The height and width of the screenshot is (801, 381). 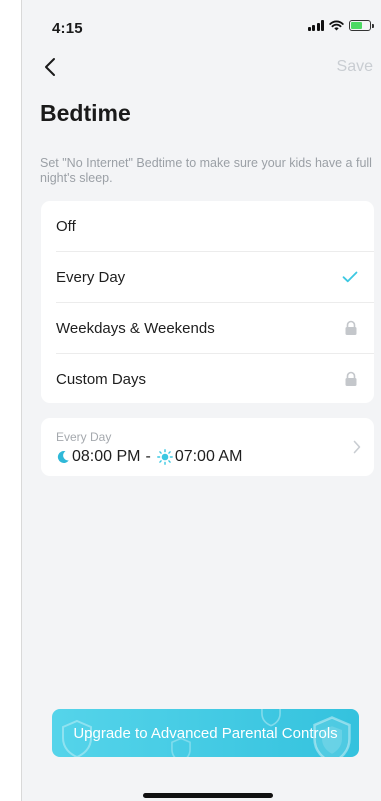 I want to click on battery-icon, so click(x=361, y=25).